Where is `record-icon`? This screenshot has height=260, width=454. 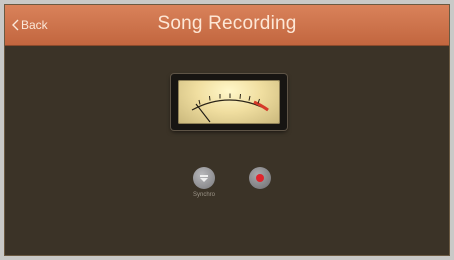 record-icon is located at coordinates (260, 178).